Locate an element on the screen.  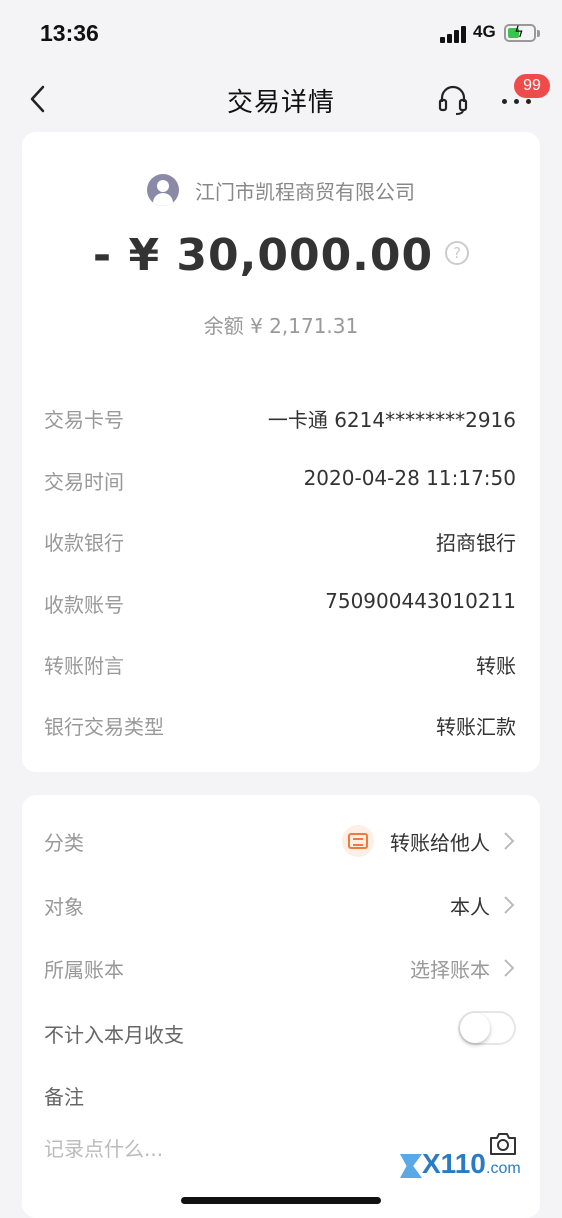
detail-row-type: 银行交易类型 转账汇款 is located at coordinates (280, 725).